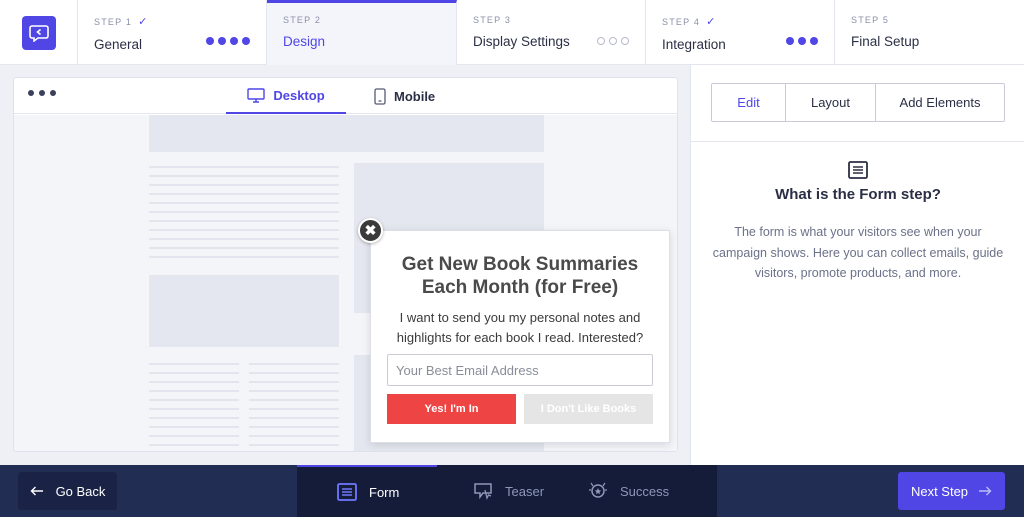  What do you see at coordinates (346, 133) in the screenshot?
I see `mock-header-block` at bounding box center [346, 133].